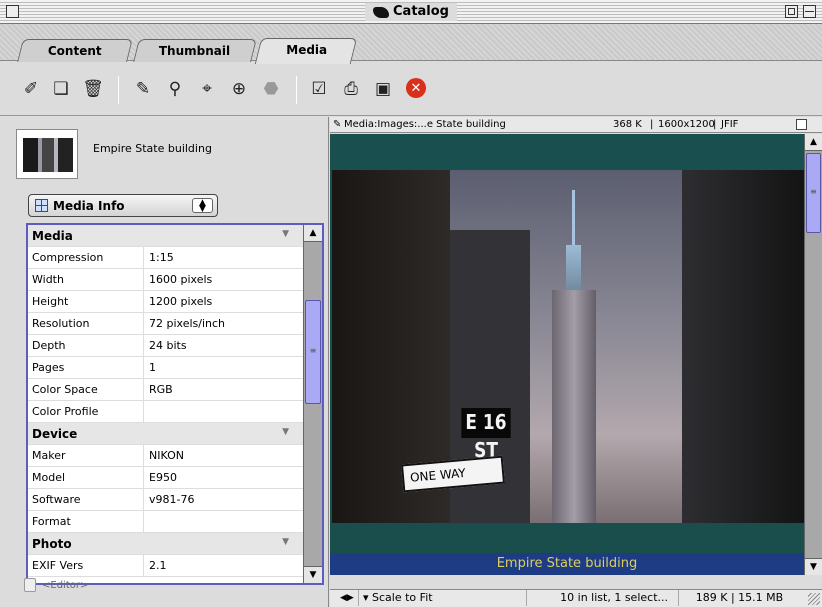 Image resolution: width=822 pixels, height=607 pixels. I want to click on grid-icon, so click(41, 205).